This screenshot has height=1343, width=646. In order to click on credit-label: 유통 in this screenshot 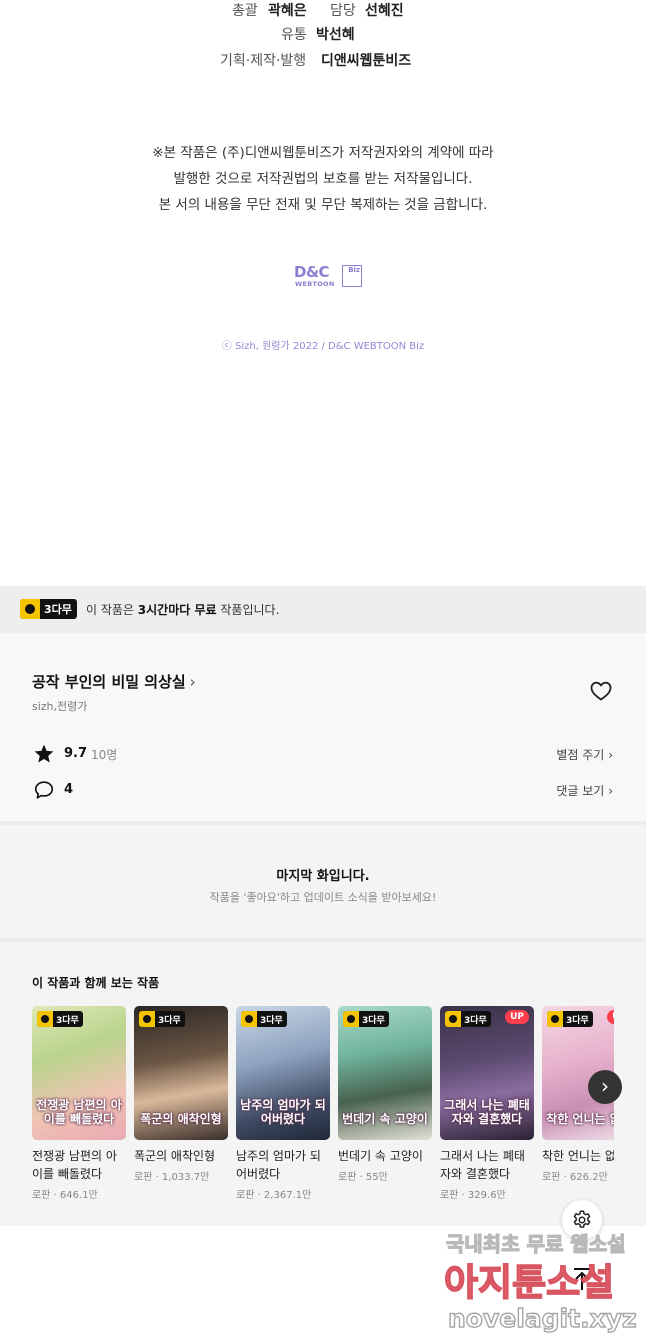, I will do `click(294, 35)`.